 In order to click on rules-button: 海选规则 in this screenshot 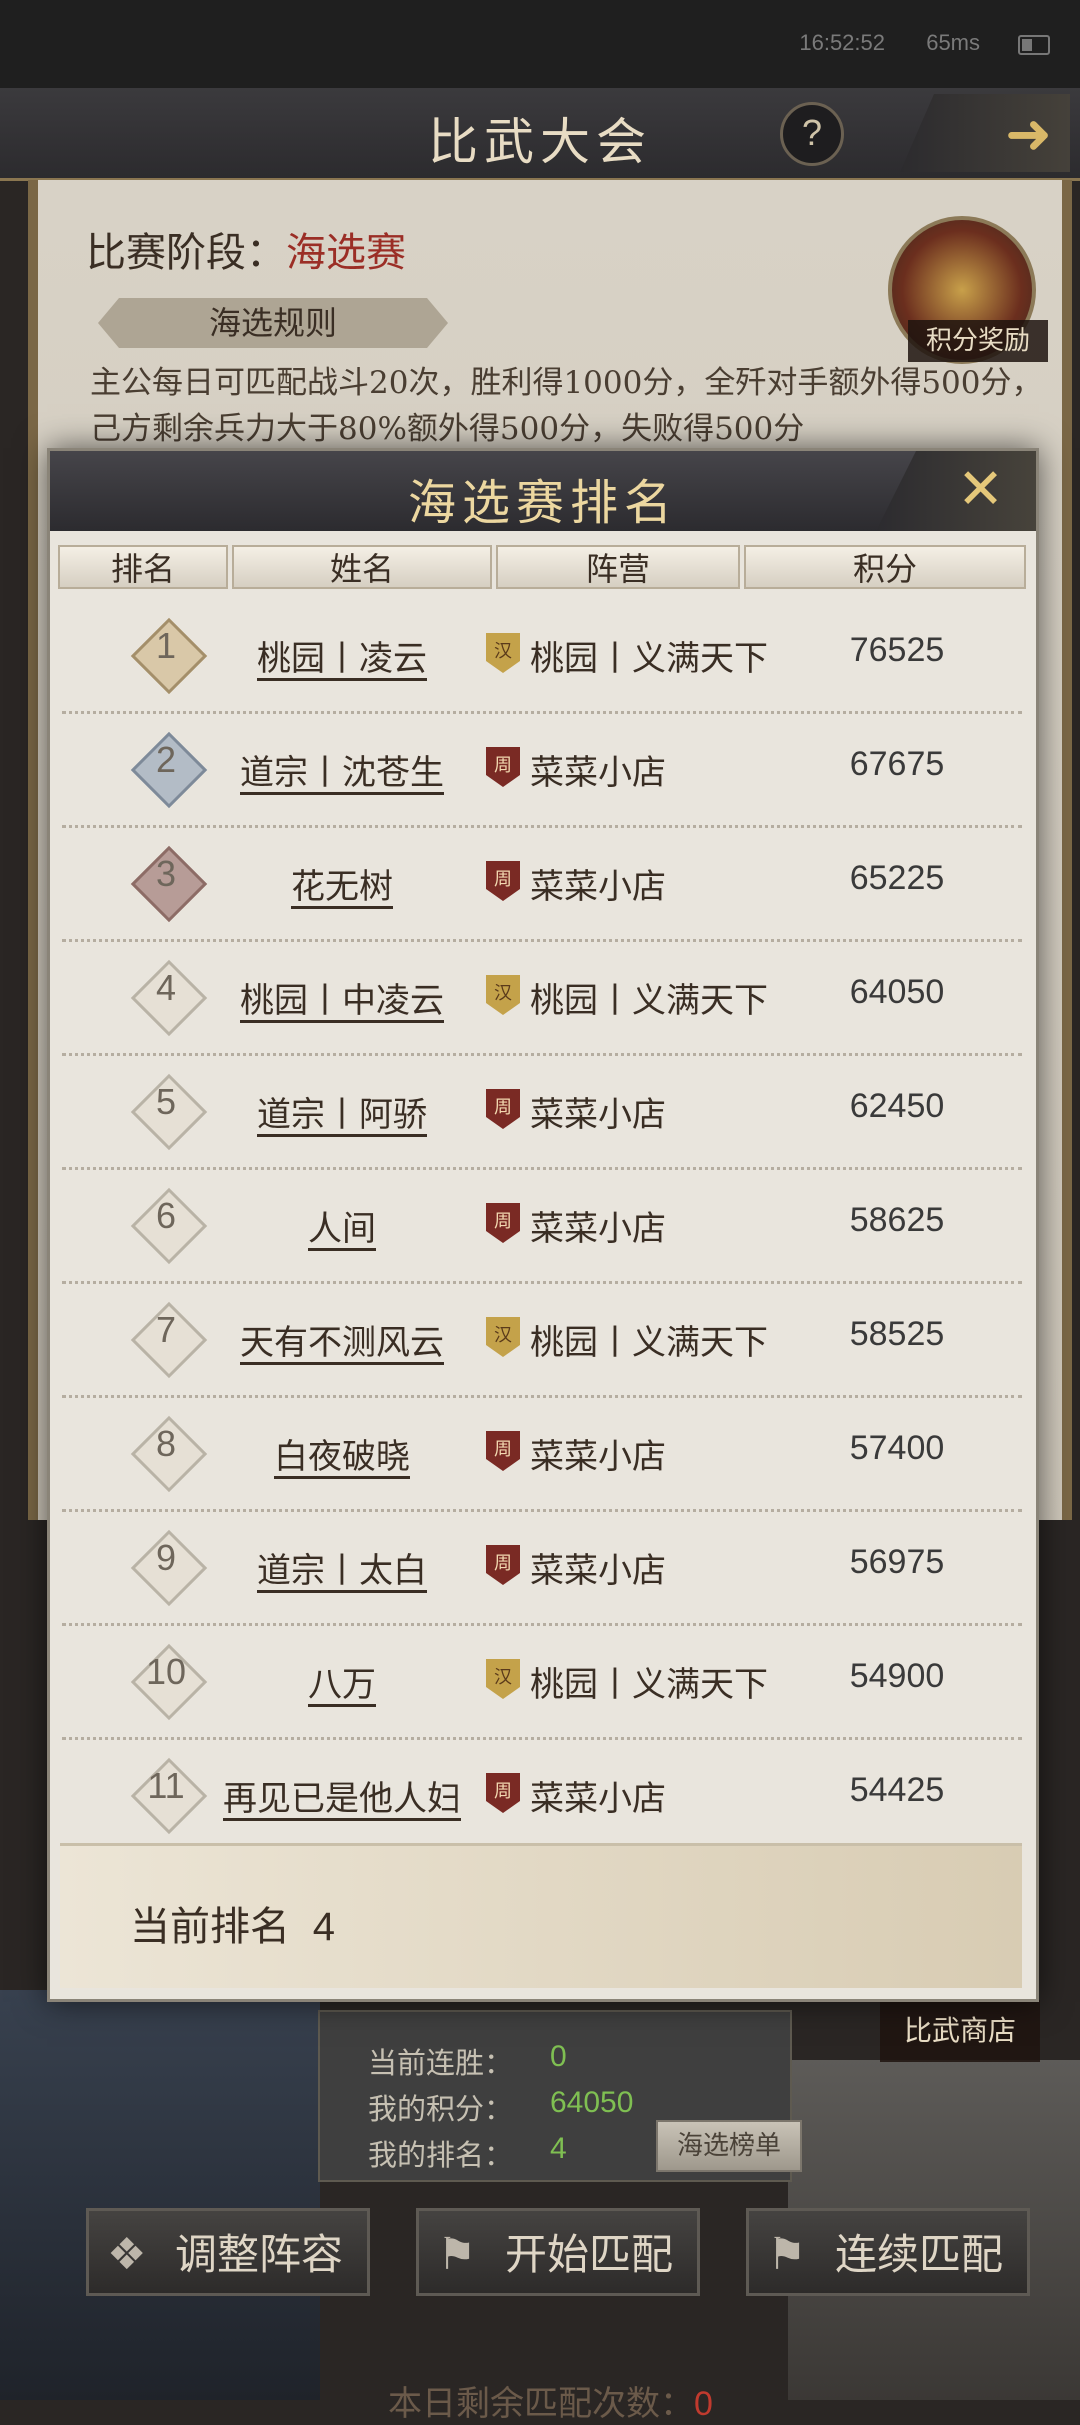, I will do `click(273, 323)`.